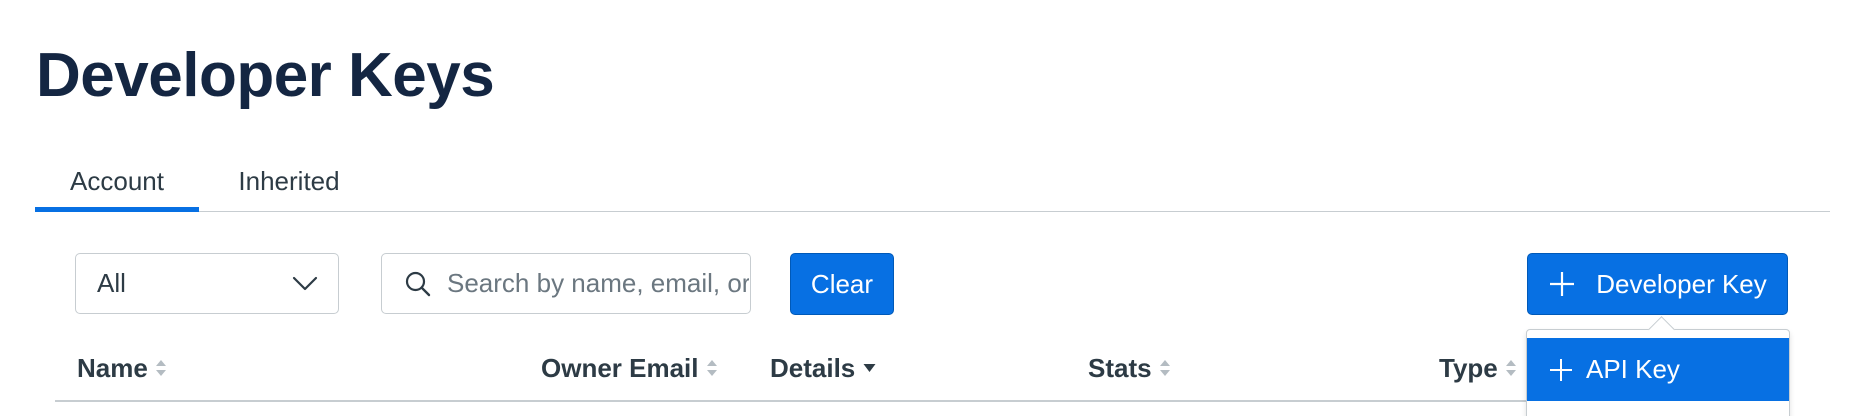 This screenshot has height=416, width=1860. What do you see at coordinates (1120, 367) in the screenshot?
I see `column-header-stats-label: Stats` at bounding box center [1120, 367].